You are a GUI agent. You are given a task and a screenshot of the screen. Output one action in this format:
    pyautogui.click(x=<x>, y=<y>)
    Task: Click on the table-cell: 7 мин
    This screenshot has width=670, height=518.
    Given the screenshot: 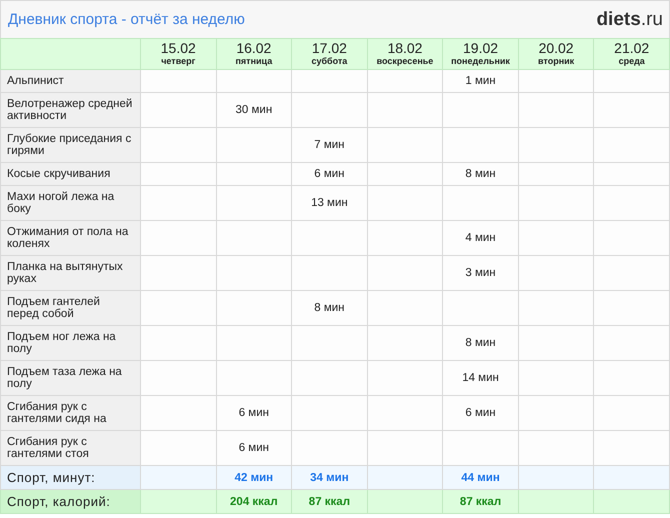 What is the action you would take?
    pyautogui.click(x=330, y=145)
    